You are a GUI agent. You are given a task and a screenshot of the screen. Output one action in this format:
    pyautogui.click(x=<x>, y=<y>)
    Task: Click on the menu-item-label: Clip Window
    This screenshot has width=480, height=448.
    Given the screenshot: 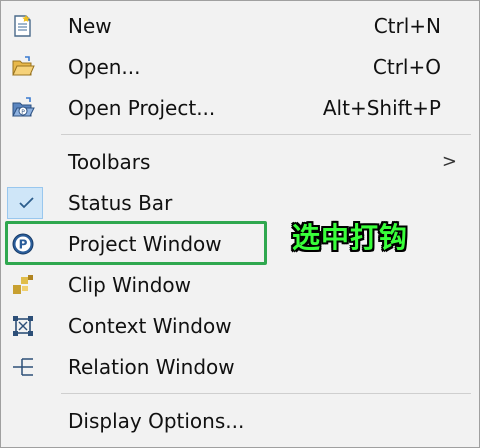 What is the action you would take?
    pyautogui.click(x=129, y=285)
    